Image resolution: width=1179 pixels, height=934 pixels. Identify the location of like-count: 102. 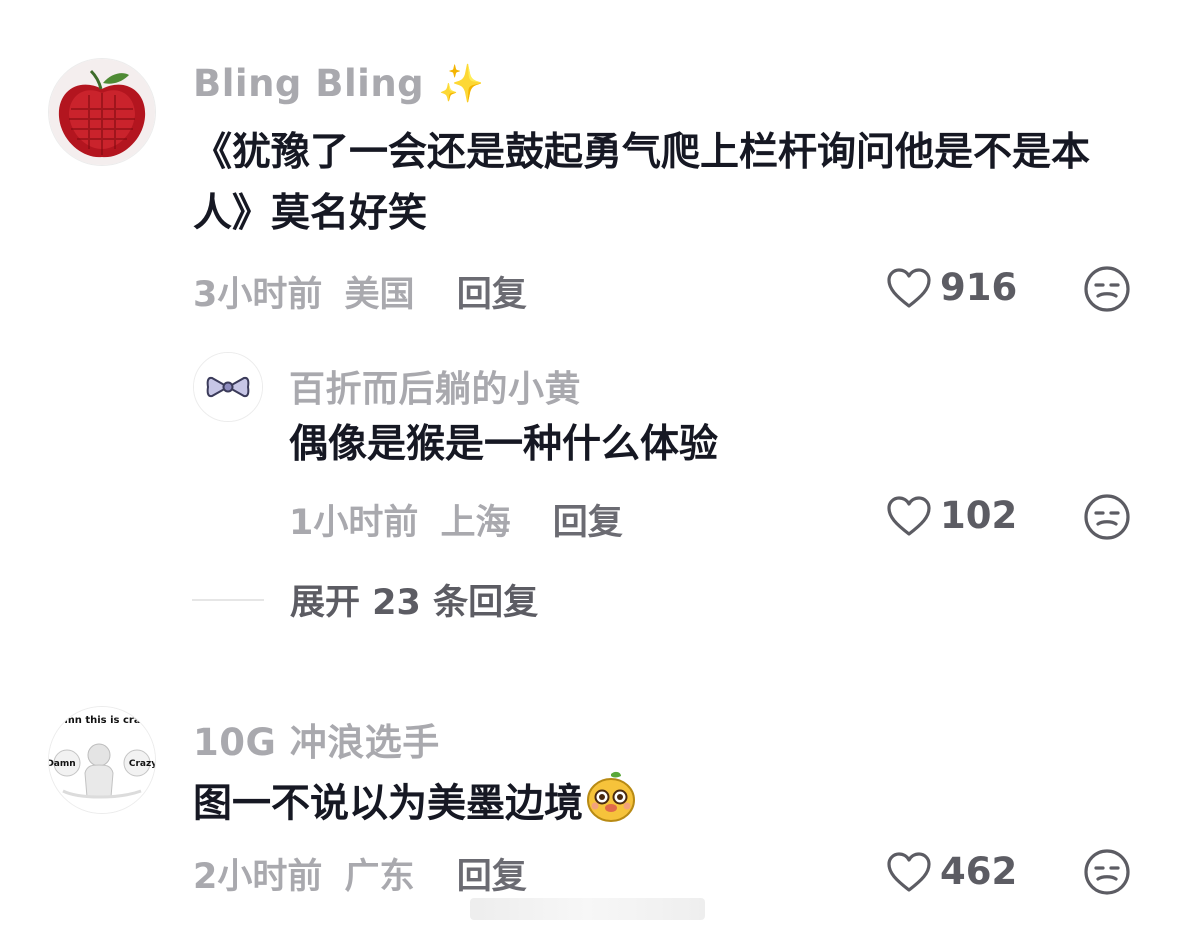
(979, 515).